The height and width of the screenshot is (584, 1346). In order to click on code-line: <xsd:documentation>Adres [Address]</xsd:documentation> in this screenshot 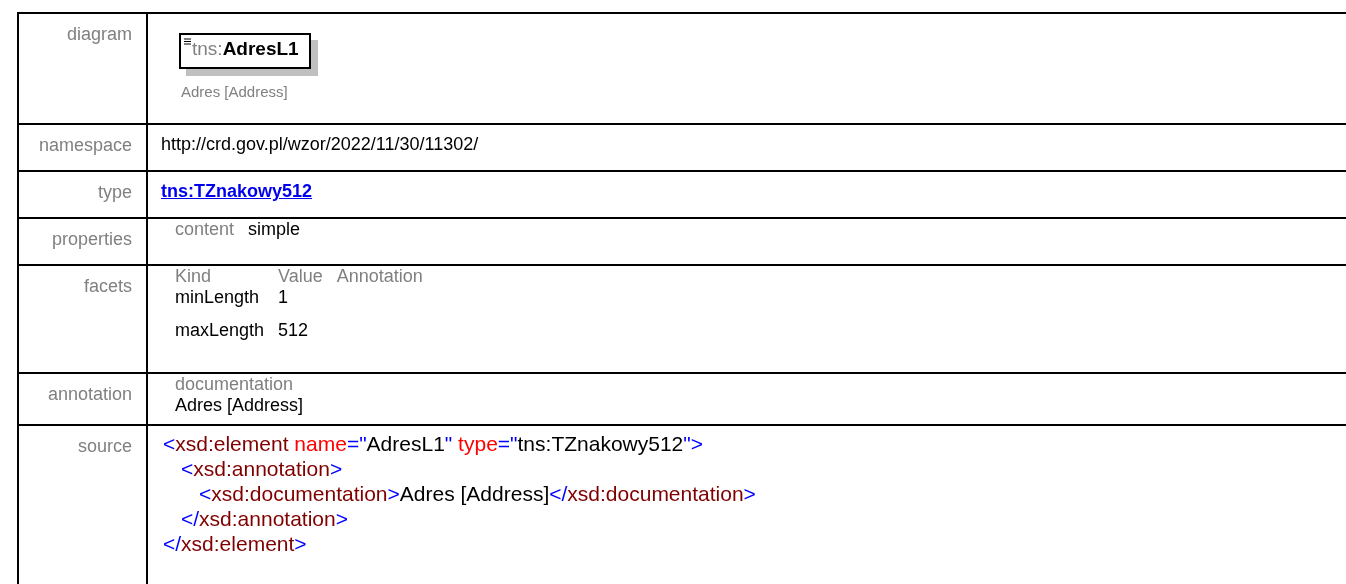, I will do `click(478, 493)`.